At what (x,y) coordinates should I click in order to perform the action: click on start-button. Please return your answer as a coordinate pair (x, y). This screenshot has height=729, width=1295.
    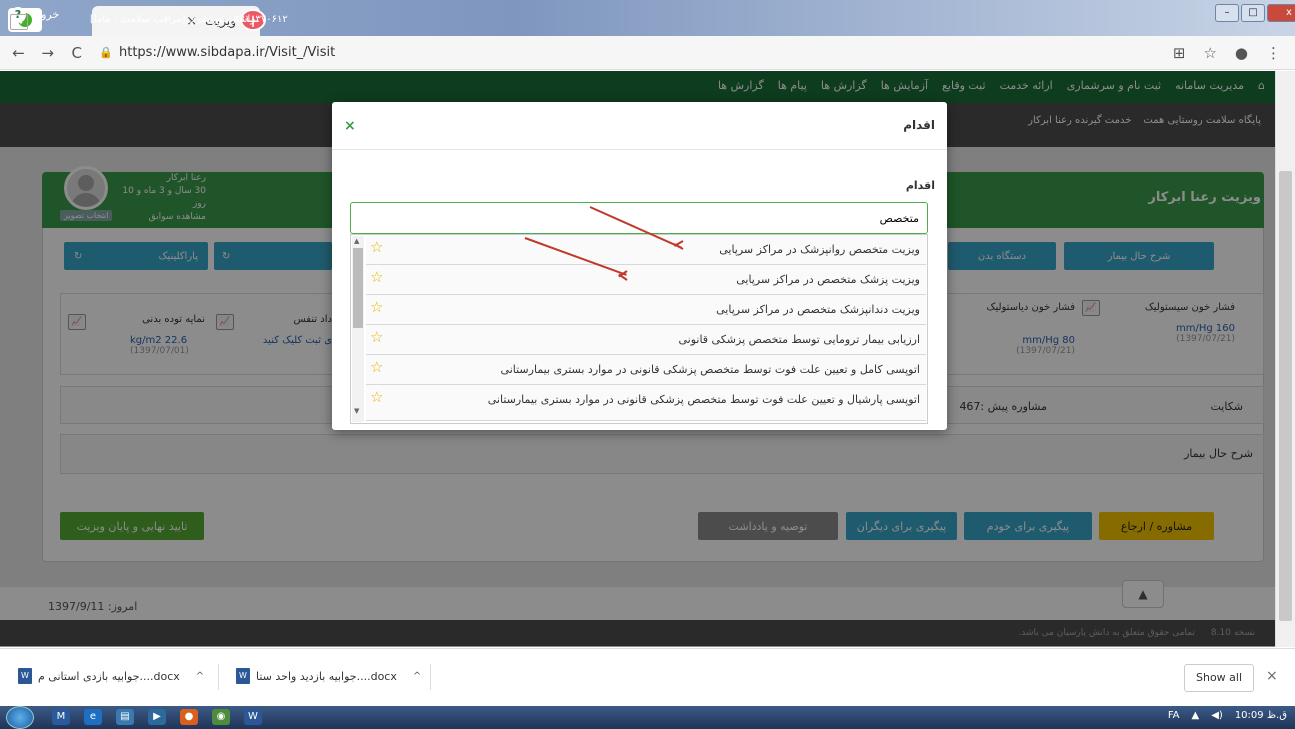
    Looking at the image, I should click on (20, 717).